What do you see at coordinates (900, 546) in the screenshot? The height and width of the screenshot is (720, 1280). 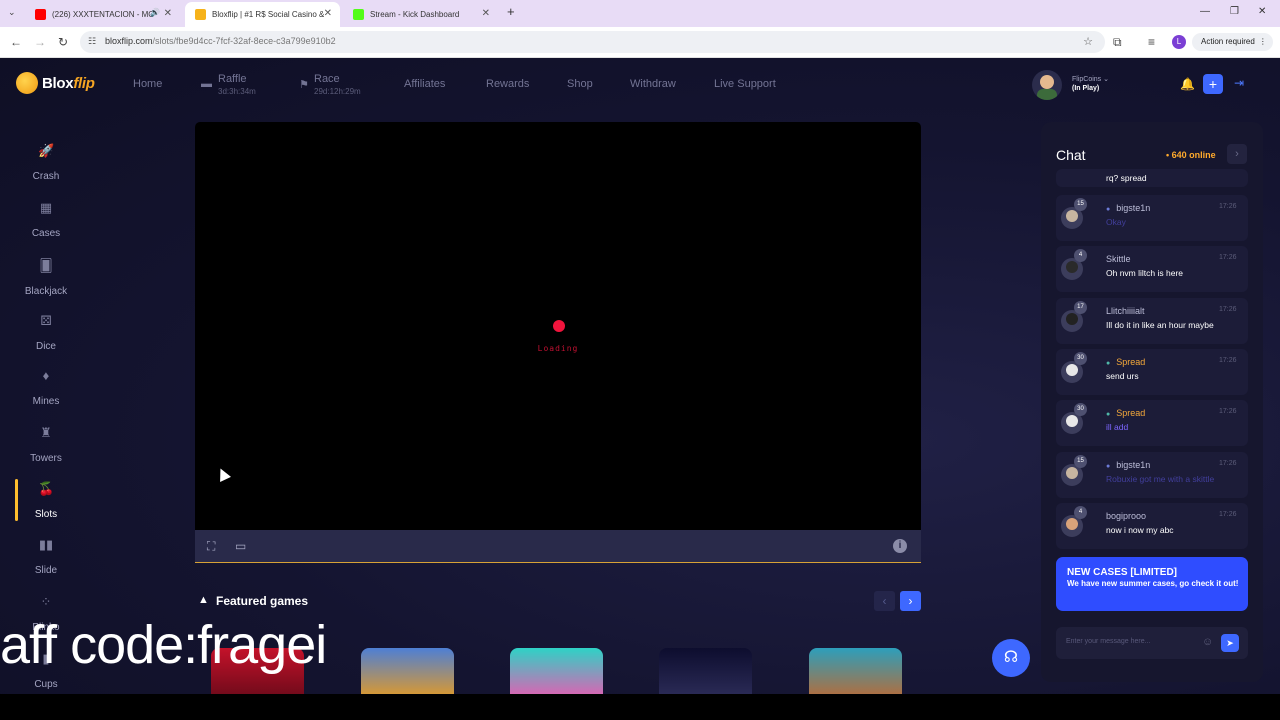 I see `info-icon: i` at bounding box center [900, 546].